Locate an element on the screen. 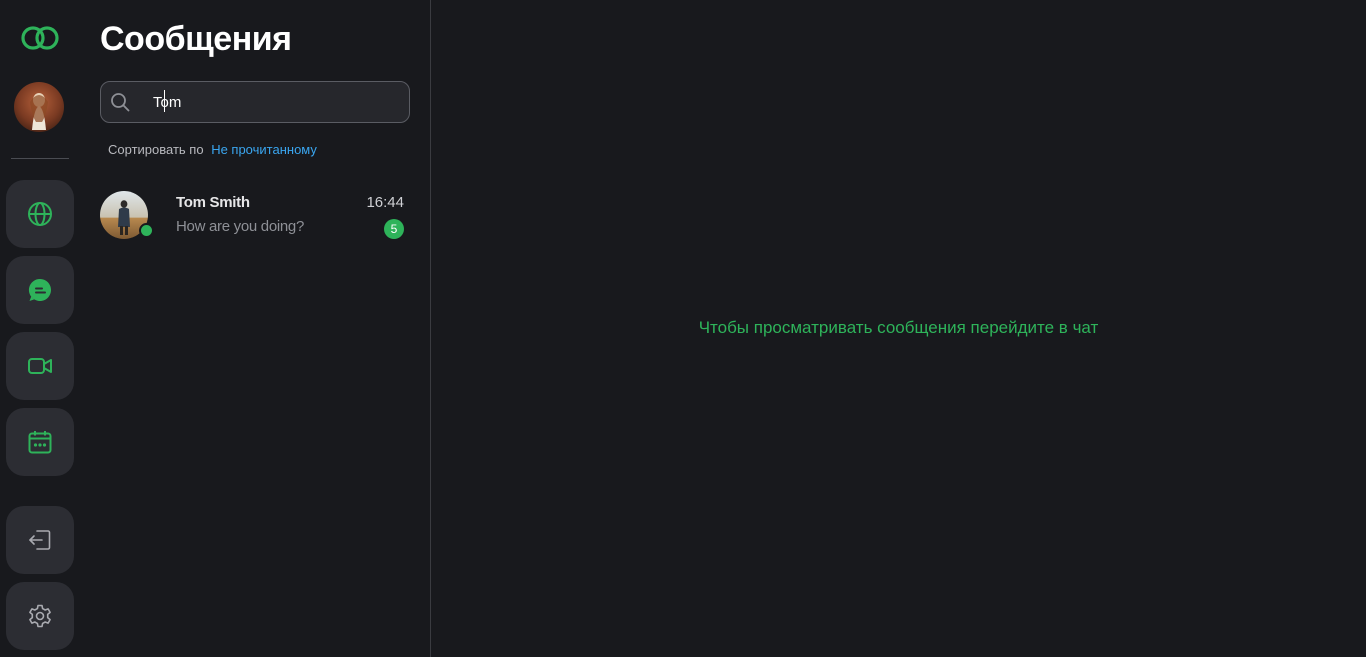 This screenshot has height=657, width=1366. settings-button is located at coordinates (40, 616).